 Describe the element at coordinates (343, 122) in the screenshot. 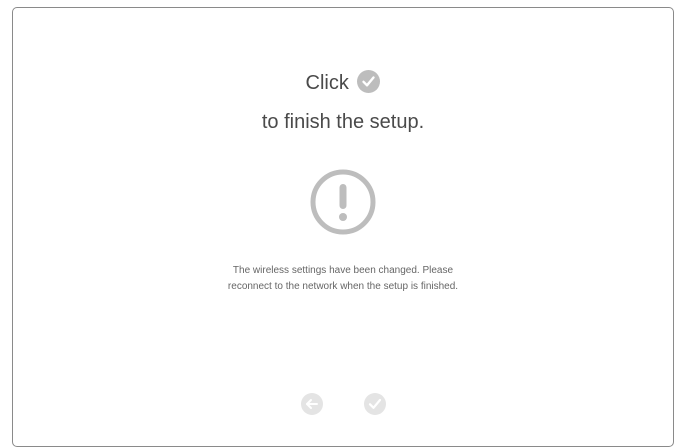

I see `instruction-subheading: to finish the setup.` at that location.